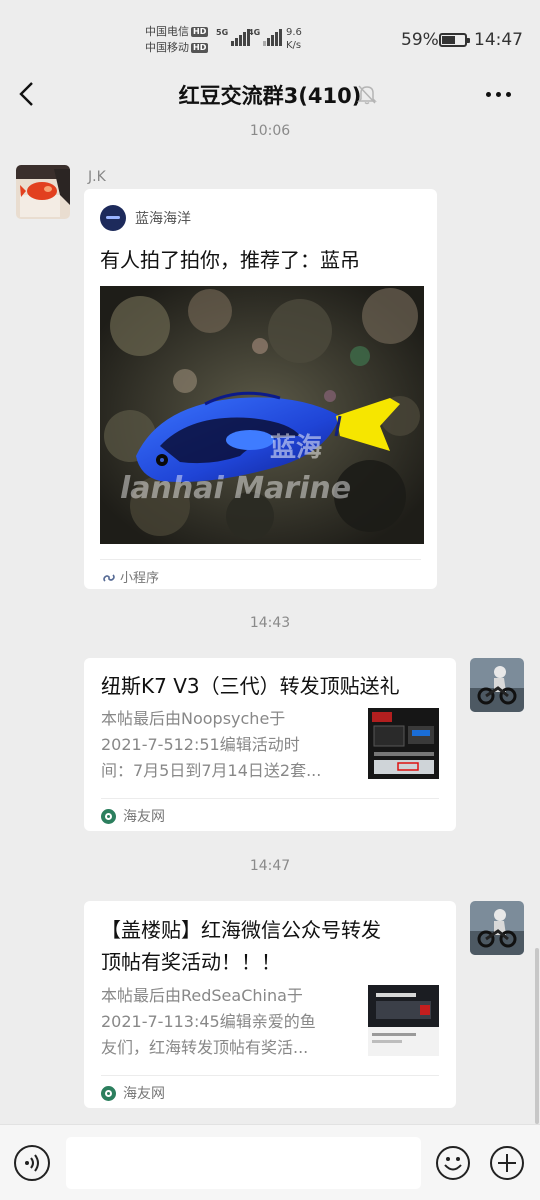  What do you see at coordinates (163, 219) in the screenshot?
I see `brand-name: 蓝海海洋` at bounding box center [163, 219].